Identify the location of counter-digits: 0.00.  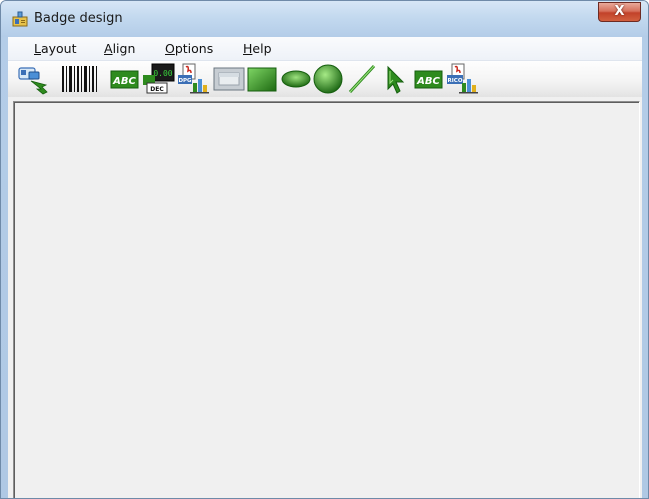
(162, 73).